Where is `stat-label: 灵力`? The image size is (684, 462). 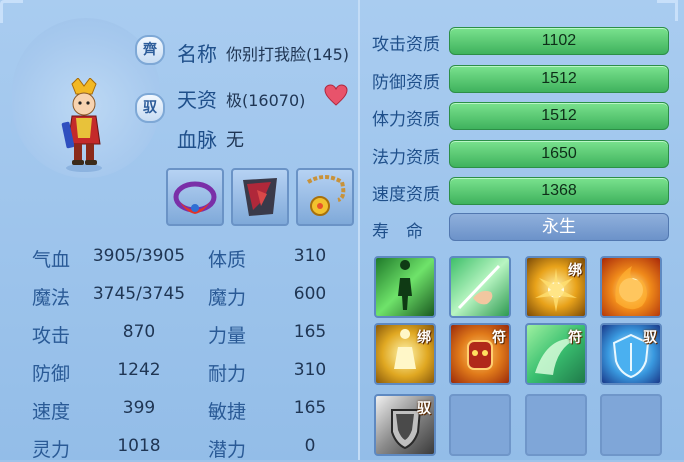 stat-label: 灵力 is located at coordinates (51, 450).